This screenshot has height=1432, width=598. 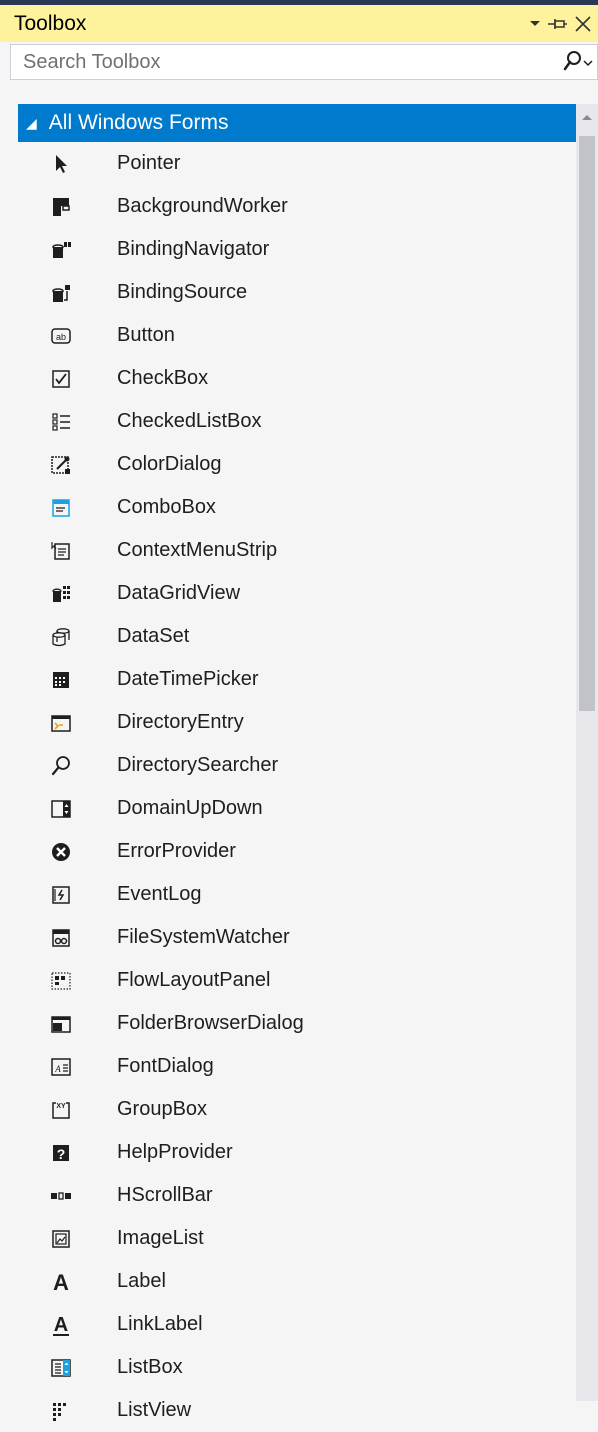 I want to click on toolbox-item-listbox: ListBox, so click(x=293, y=1367).